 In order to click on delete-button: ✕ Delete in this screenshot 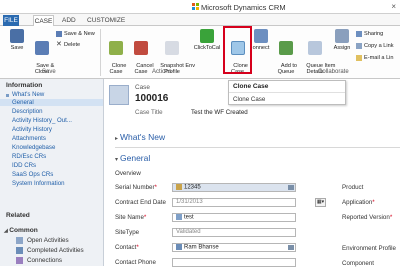, I will do `click(68, 45)`.